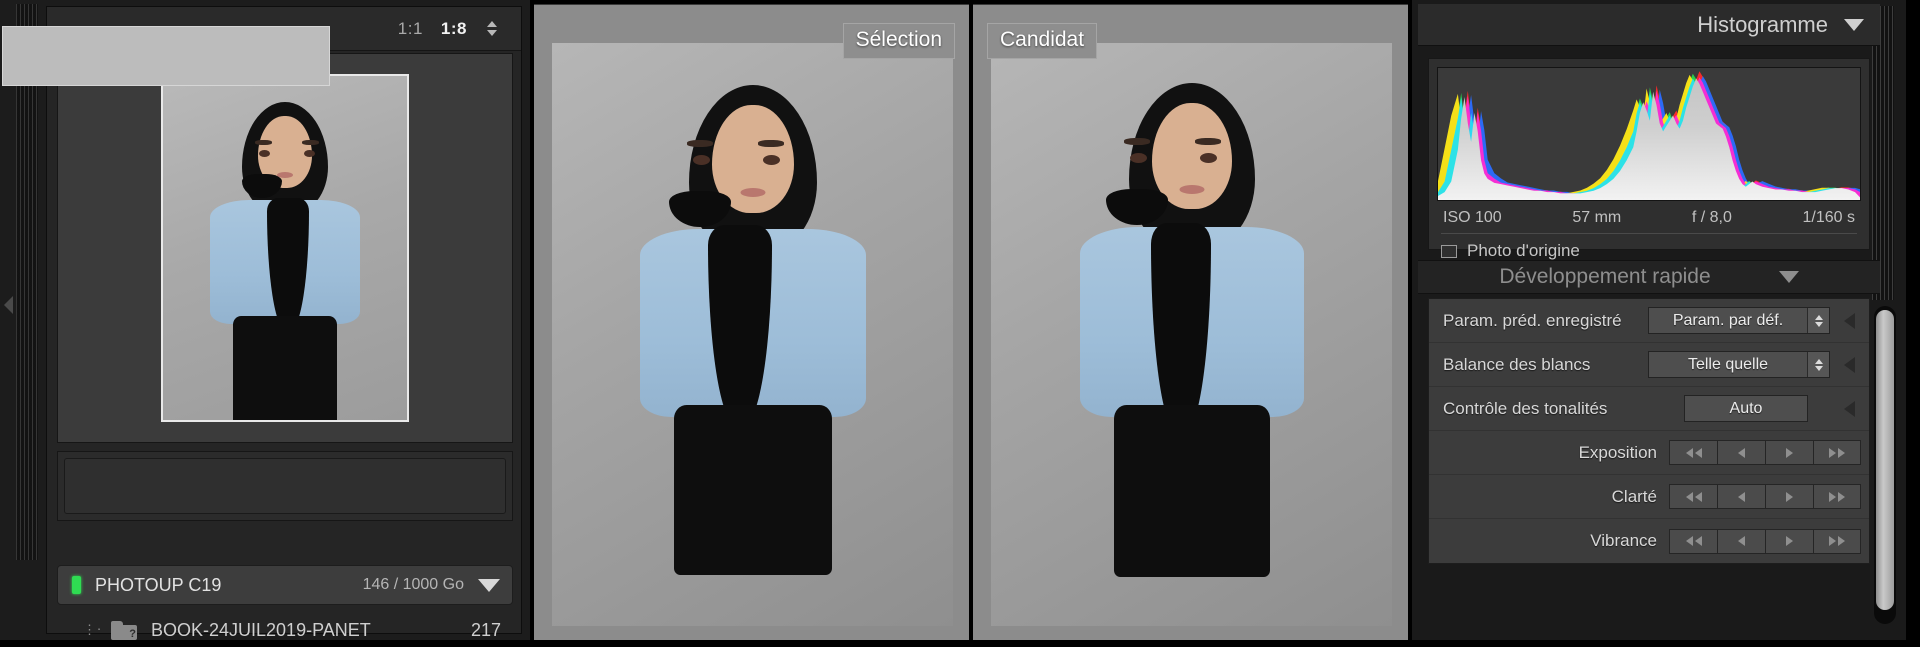 Image resolution: width=1920 pixels, height=647 pixels. I want to click on volume-name: PHOTOUP C19, so click(158, 584).